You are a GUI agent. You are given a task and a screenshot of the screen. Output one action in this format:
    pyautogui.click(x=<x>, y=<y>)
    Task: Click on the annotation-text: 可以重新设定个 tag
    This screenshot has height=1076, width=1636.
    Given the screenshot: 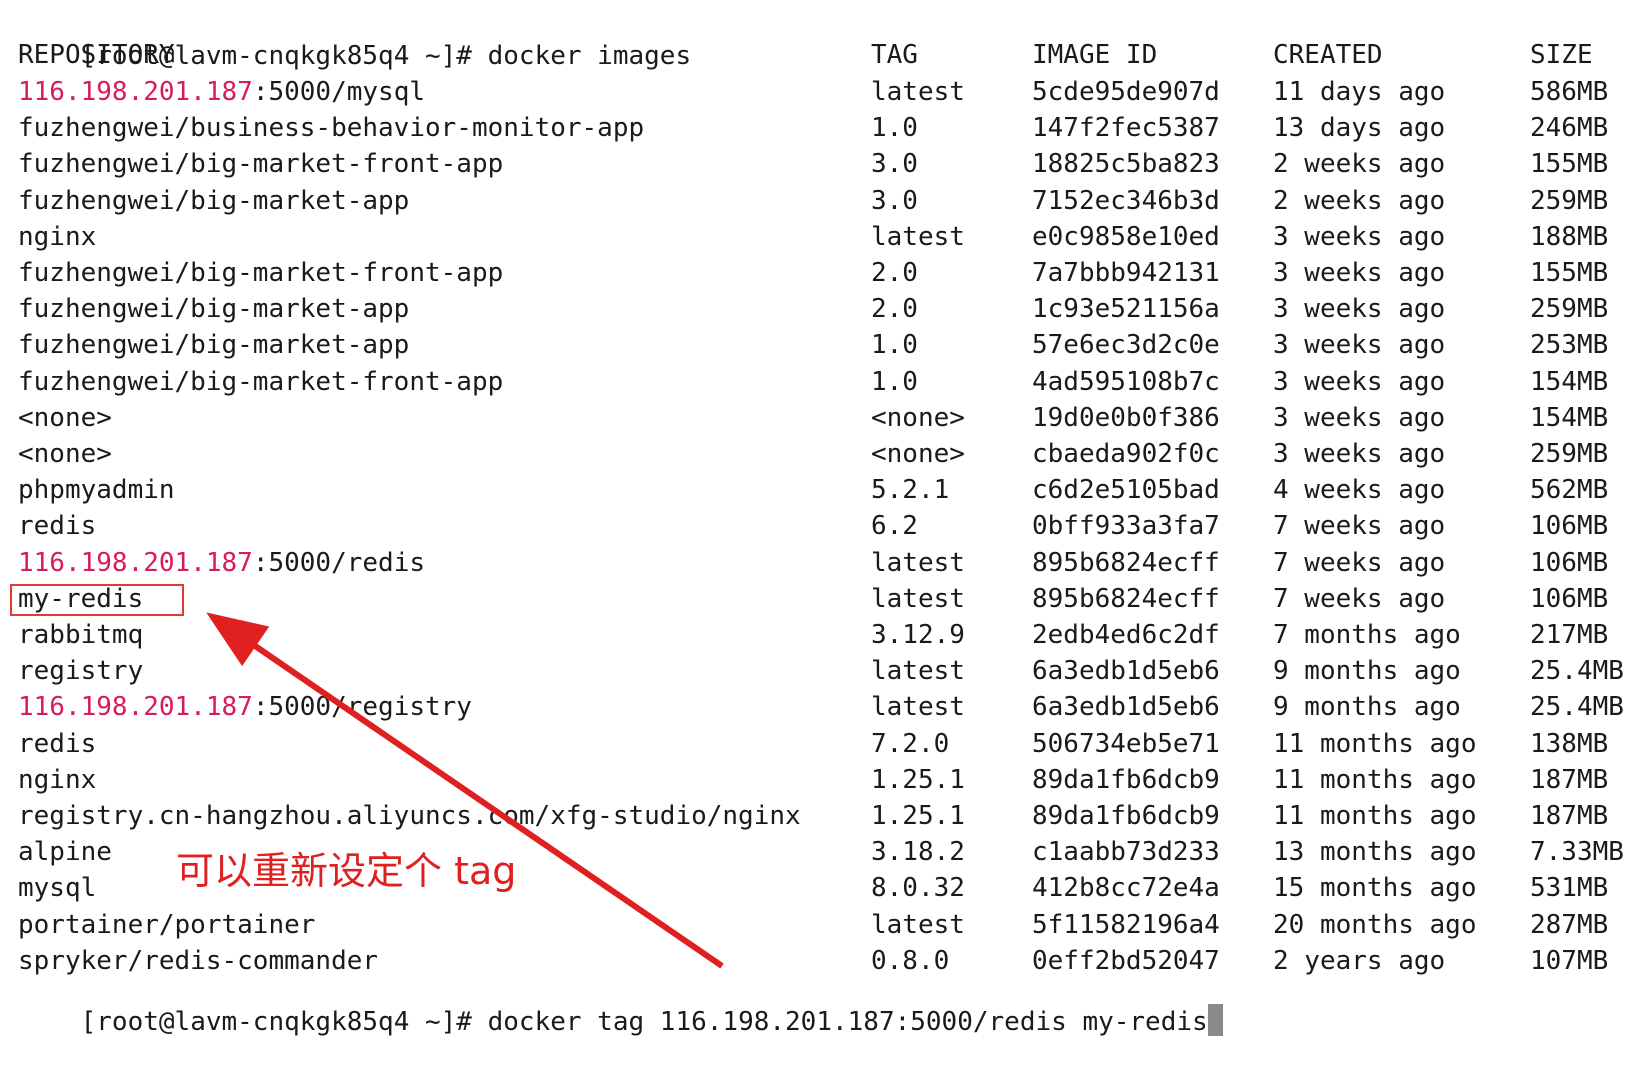 What is the action you would take?
    pyautogui.click(x=346, y=871)
    